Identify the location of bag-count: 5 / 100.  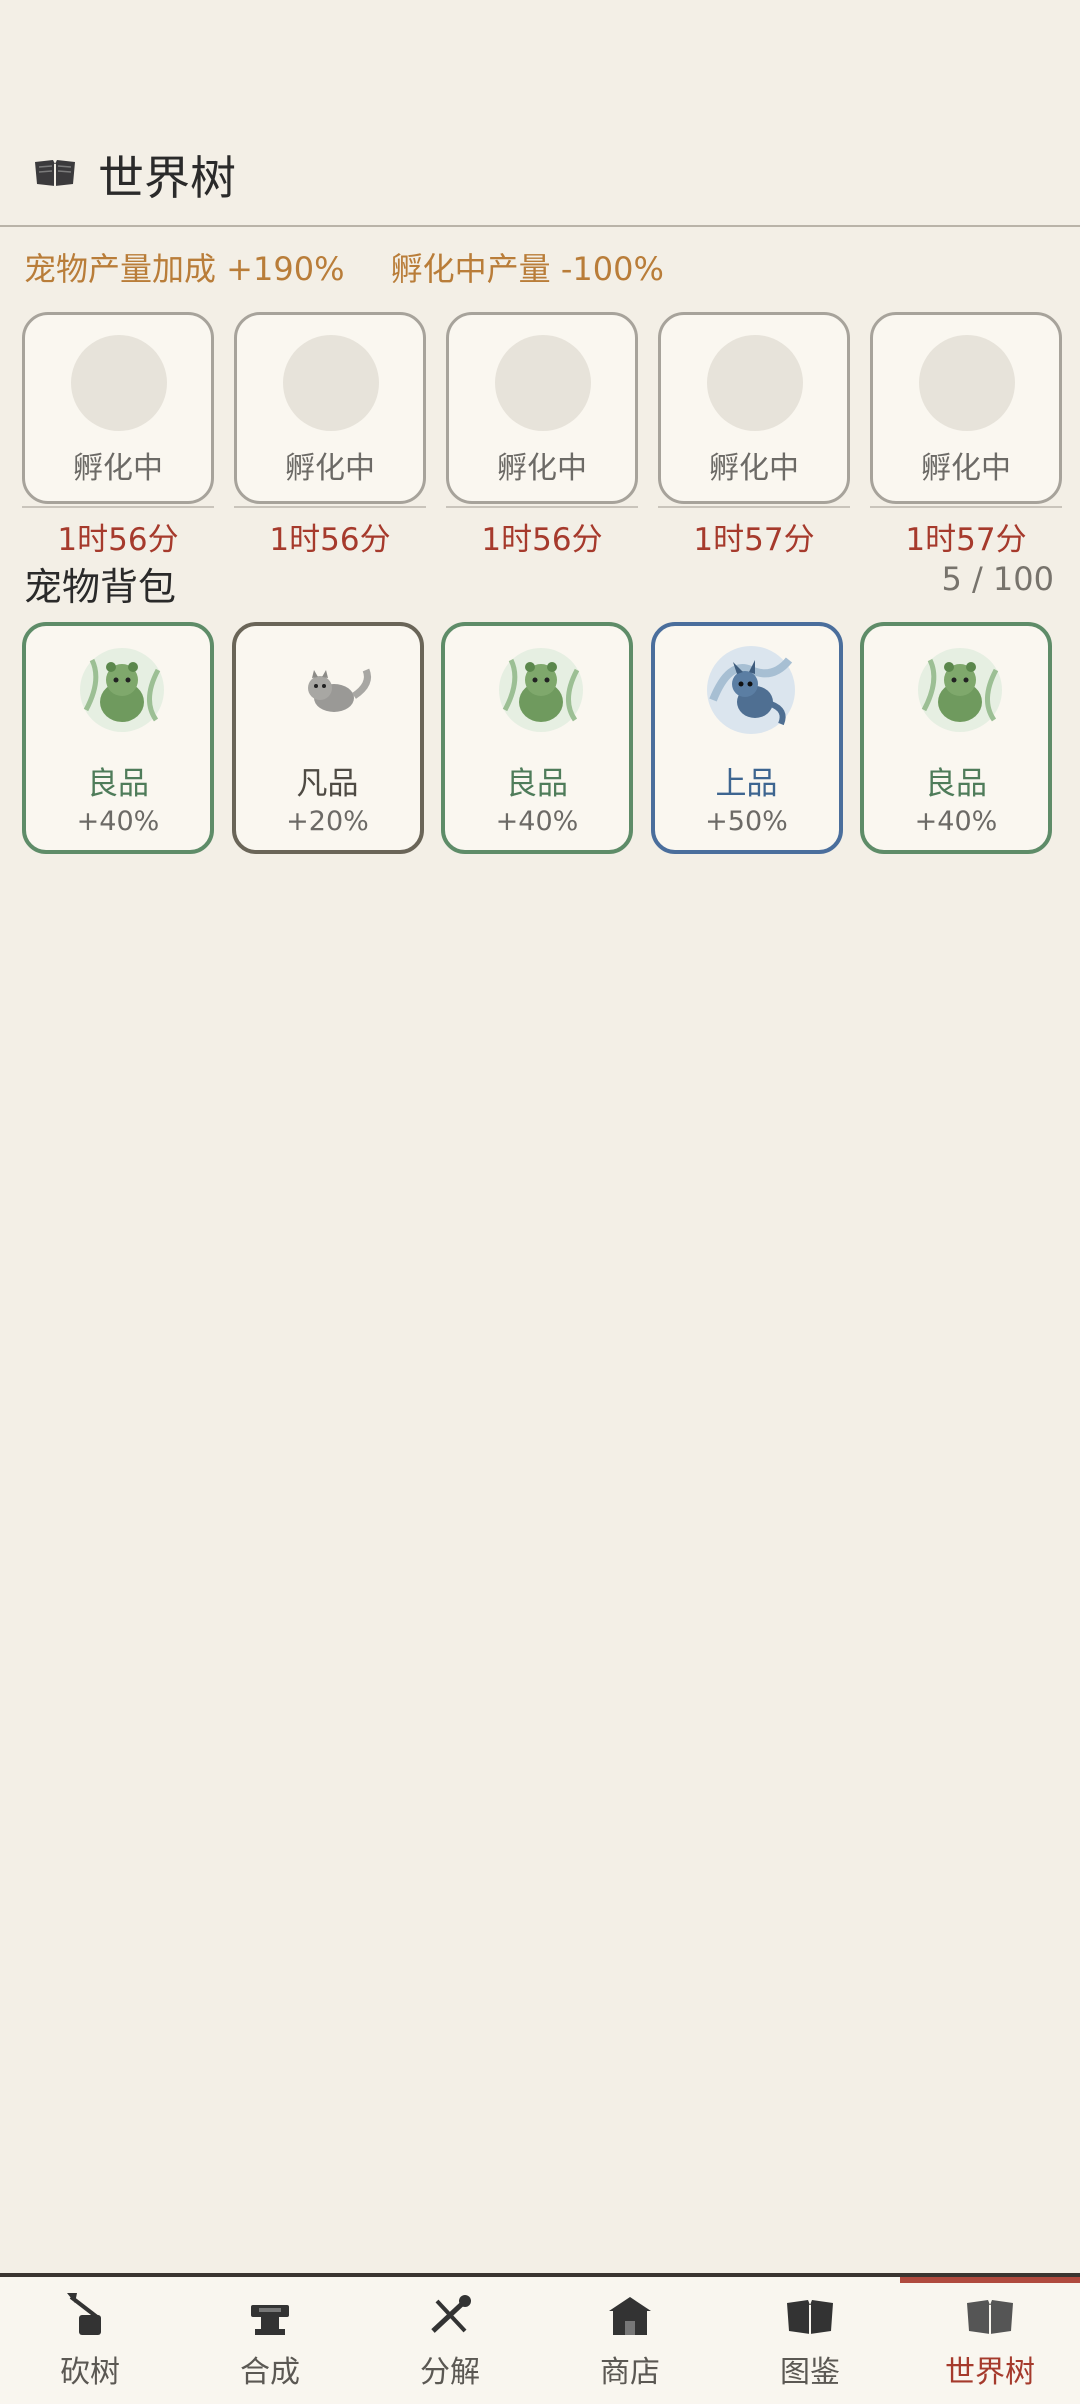
(997, 579).